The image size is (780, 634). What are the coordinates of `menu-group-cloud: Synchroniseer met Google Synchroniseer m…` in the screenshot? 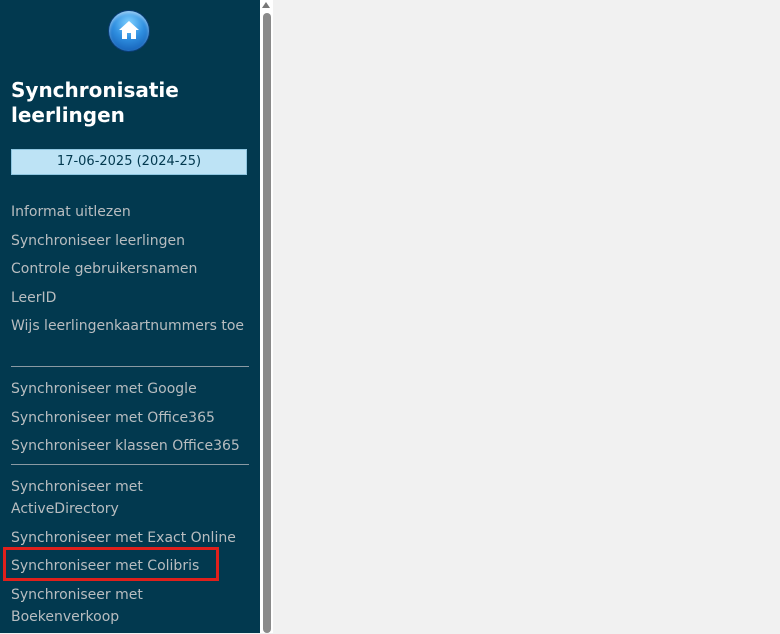 It's located at (130, 421).